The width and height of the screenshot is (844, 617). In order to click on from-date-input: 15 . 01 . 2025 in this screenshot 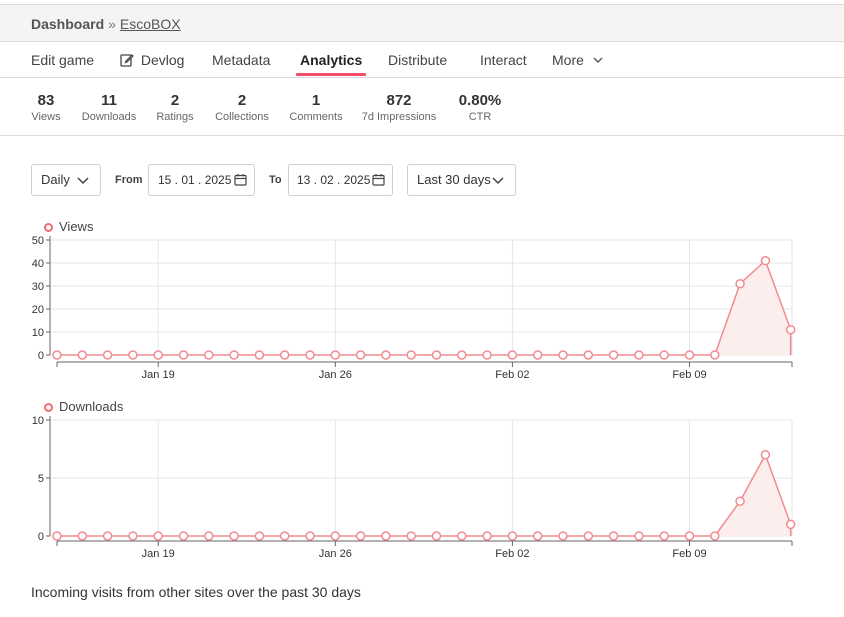, I will do `click(201, 180)`.